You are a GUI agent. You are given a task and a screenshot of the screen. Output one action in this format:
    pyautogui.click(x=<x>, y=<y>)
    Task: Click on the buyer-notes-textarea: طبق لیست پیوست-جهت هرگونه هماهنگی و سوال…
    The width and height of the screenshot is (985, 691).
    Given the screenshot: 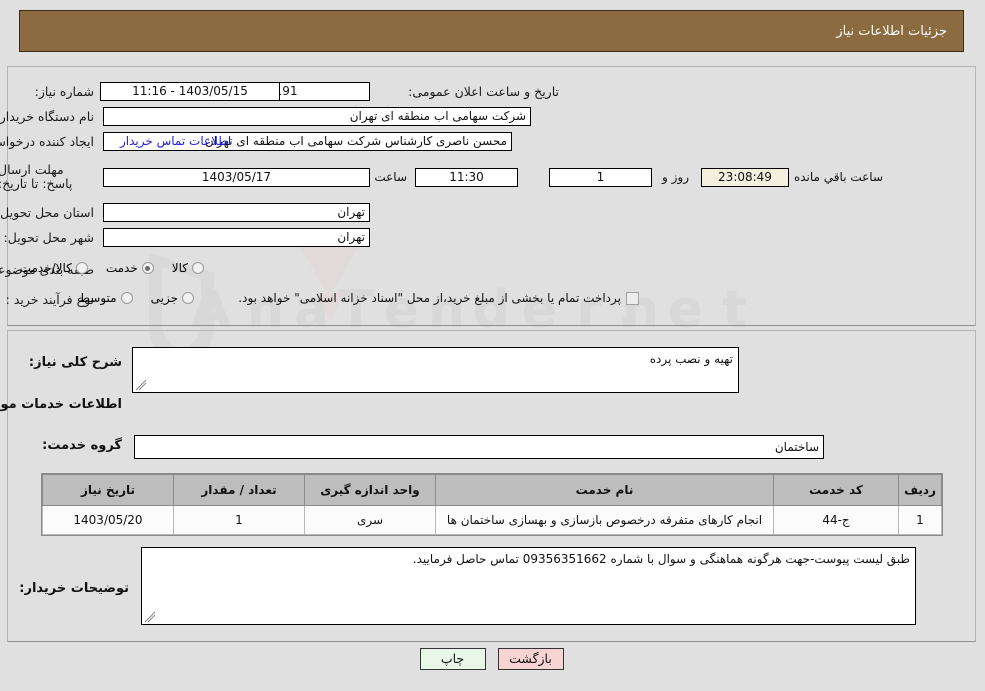 What is the action you would take?
    pyautogui.click(x=529, y=586)
    